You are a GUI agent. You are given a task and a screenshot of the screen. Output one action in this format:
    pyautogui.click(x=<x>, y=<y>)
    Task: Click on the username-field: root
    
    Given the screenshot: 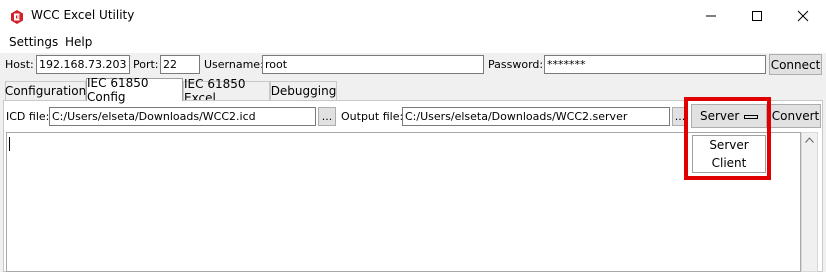 What is the action you would take?
    pyautogui.click(x=373, y=64)
    